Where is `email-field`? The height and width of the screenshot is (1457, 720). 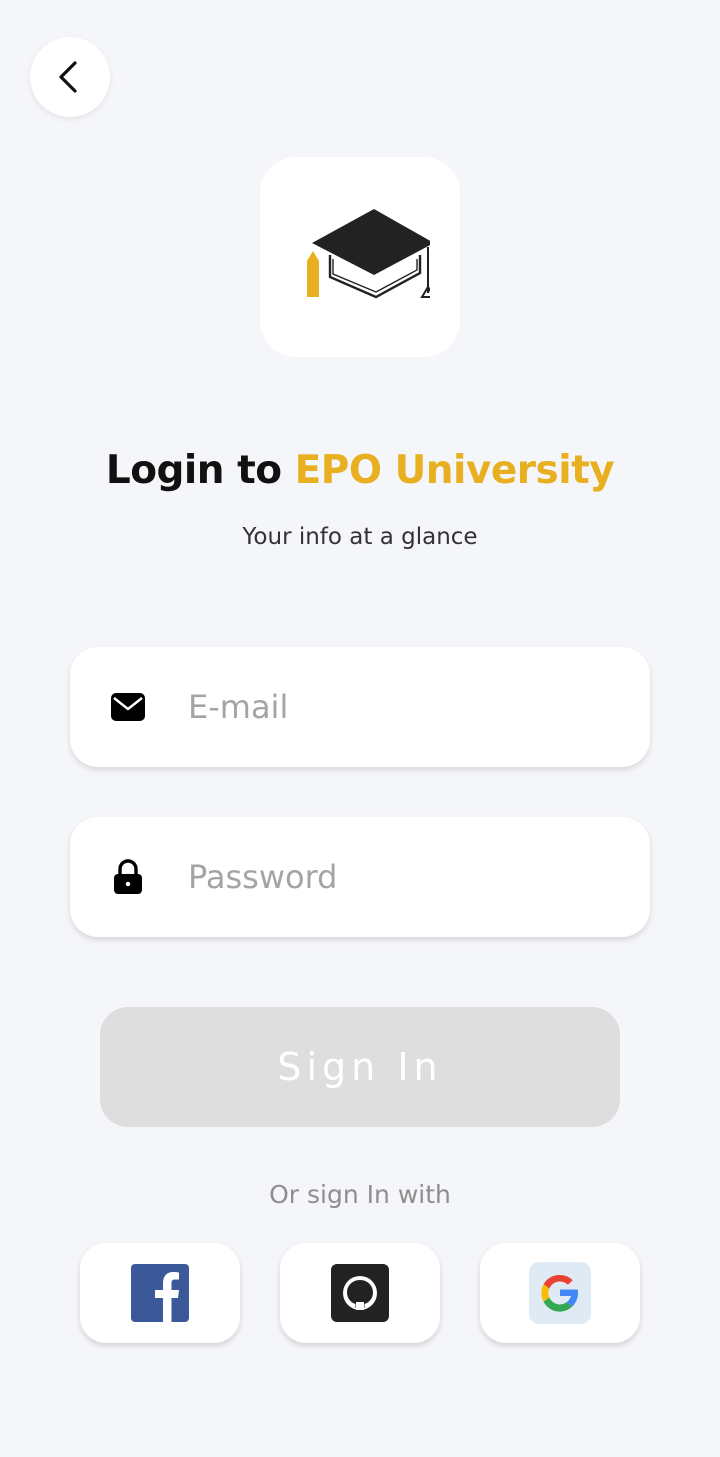
email-field is located at coordinates (360, 707).